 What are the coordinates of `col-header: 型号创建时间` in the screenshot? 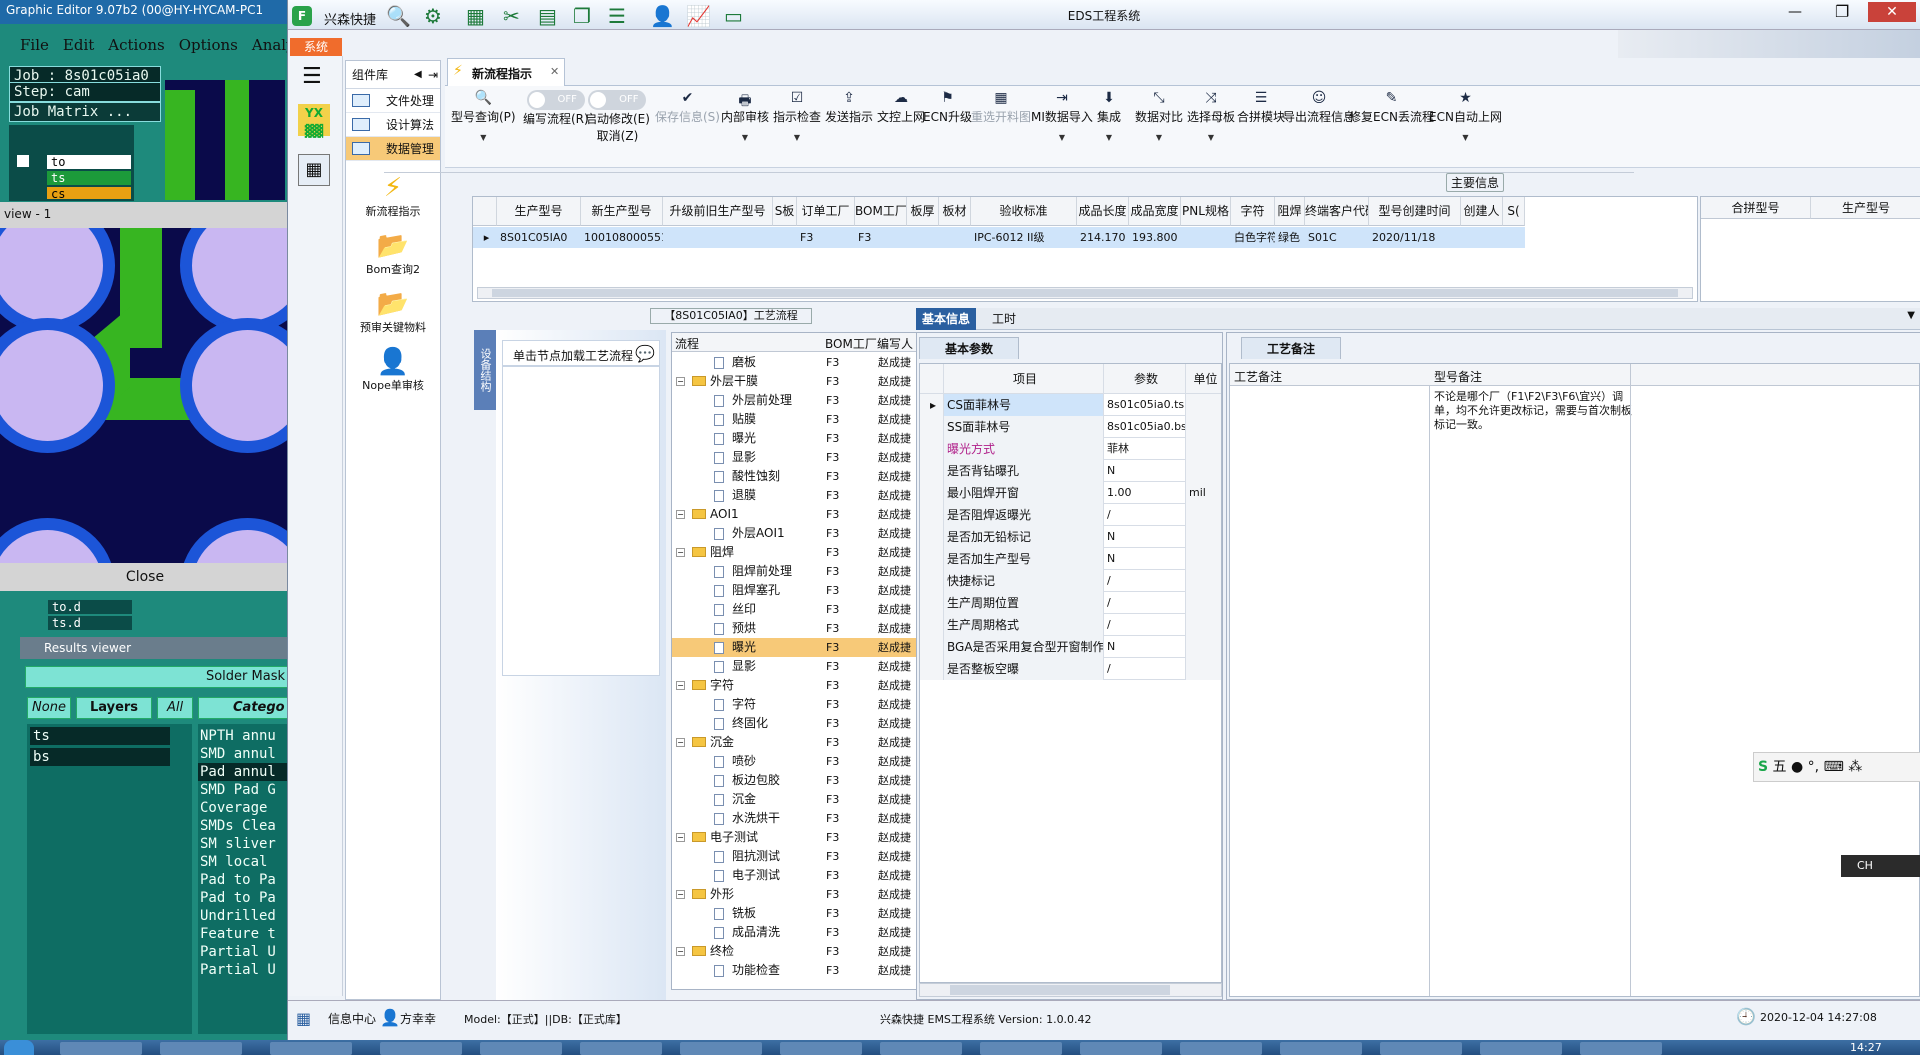 It's located at (1415, 211).